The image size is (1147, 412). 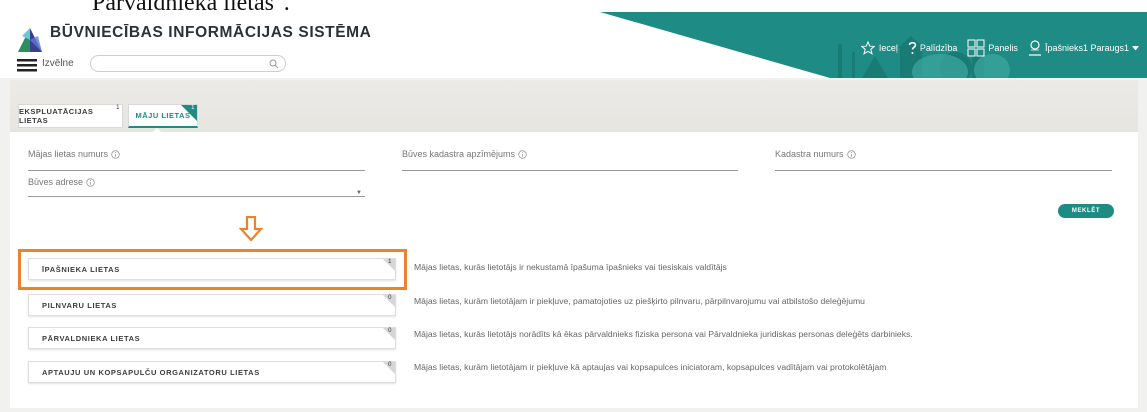 I want to click on label-text: Būves kadastra apzīmējums, so click(x=459, y=154).